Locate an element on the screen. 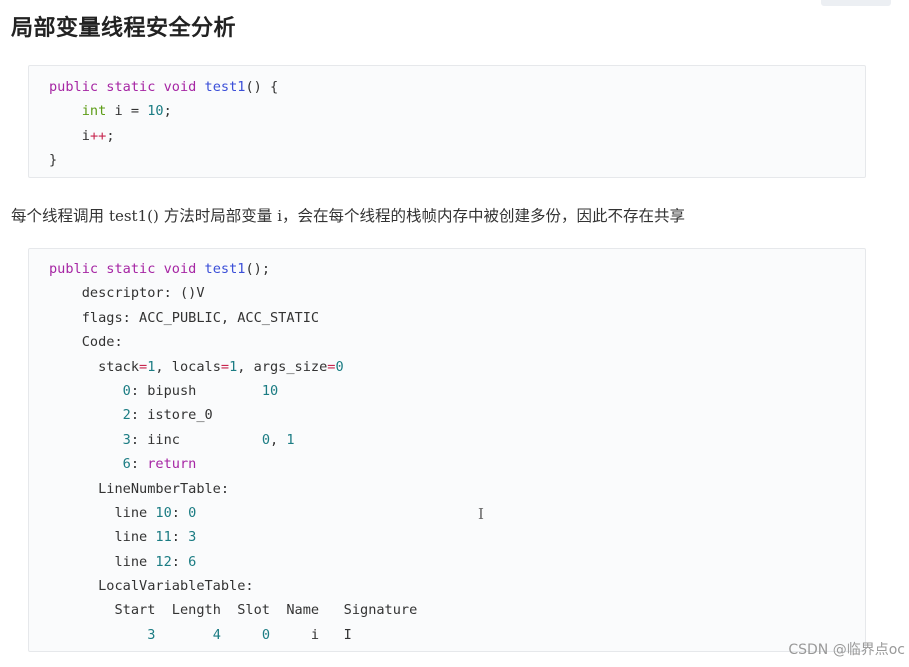 The height and width of the screenshot is (667, 909). code-token: , locals is located at coordinates (188, 366).